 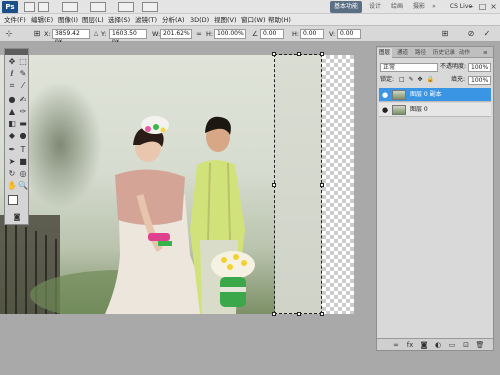 What do you see at coordinates (466, 345) in the screenshot?
I see `new-layer-icon: ⊡` at bounding box center [466, 345].